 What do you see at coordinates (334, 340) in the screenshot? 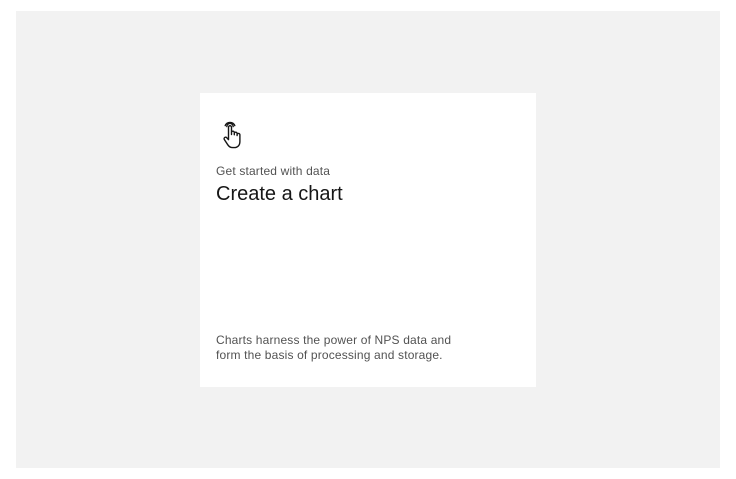
I see `tile-description-line: Charts harness the power of NPS data and` at bounding box center [334, 340].